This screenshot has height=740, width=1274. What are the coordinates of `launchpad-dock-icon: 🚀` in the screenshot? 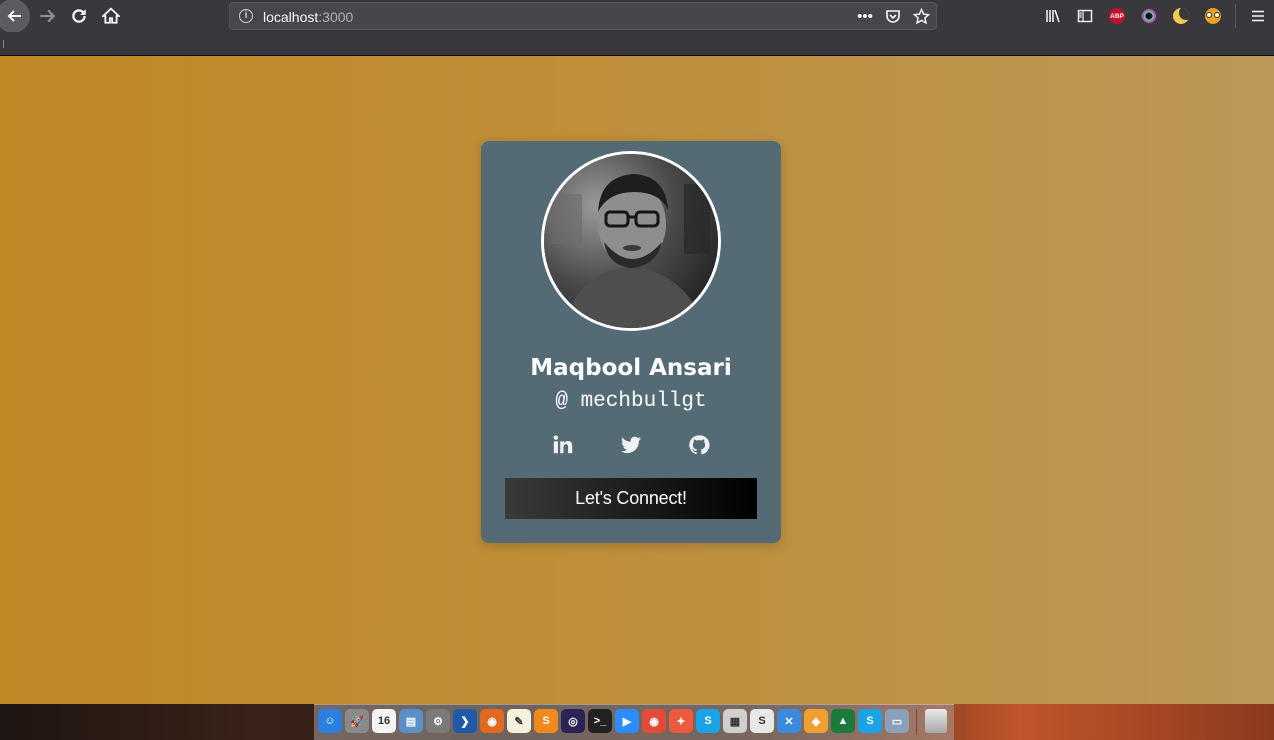 It's located at (357, 721).